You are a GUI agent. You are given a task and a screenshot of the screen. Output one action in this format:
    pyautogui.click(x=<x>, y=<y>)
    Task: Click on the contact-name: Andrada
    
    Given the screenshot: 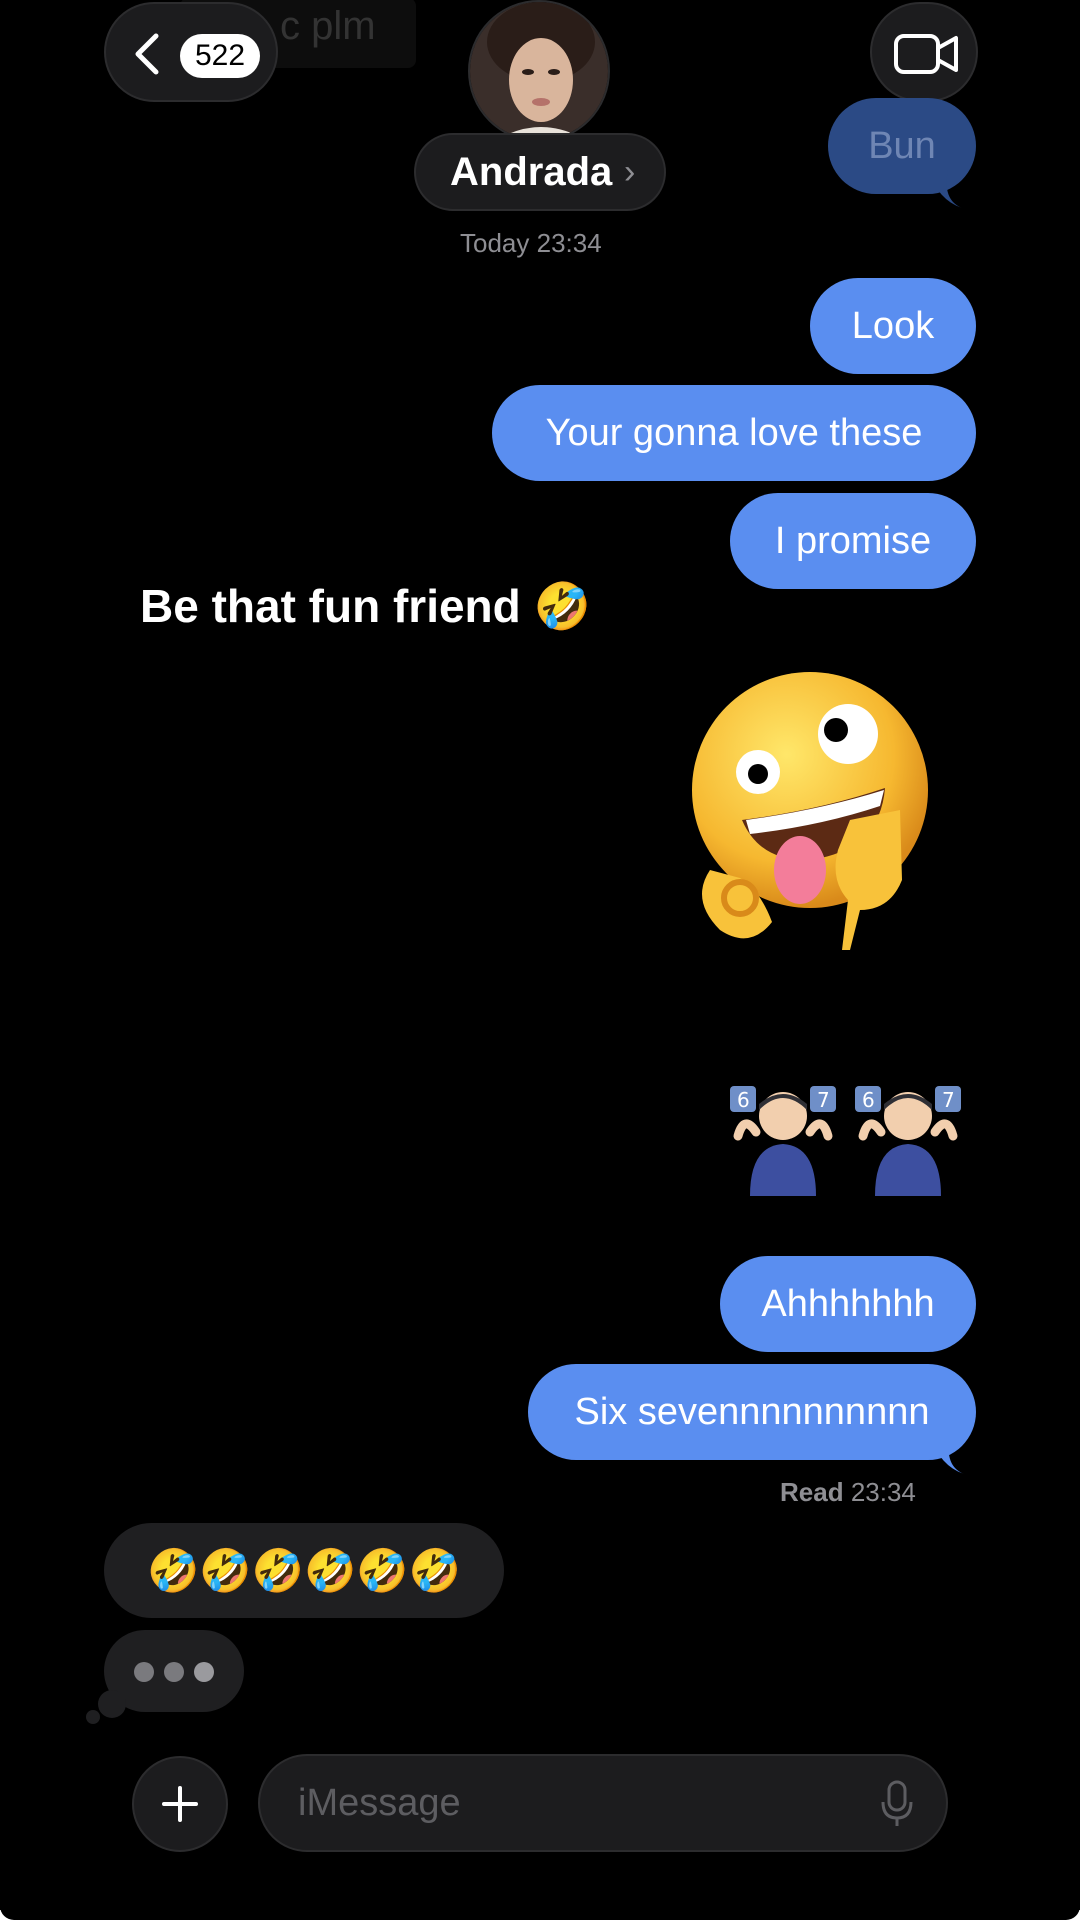 What is the action you would take?
    pyautogui.click(x=531, y=172)
    